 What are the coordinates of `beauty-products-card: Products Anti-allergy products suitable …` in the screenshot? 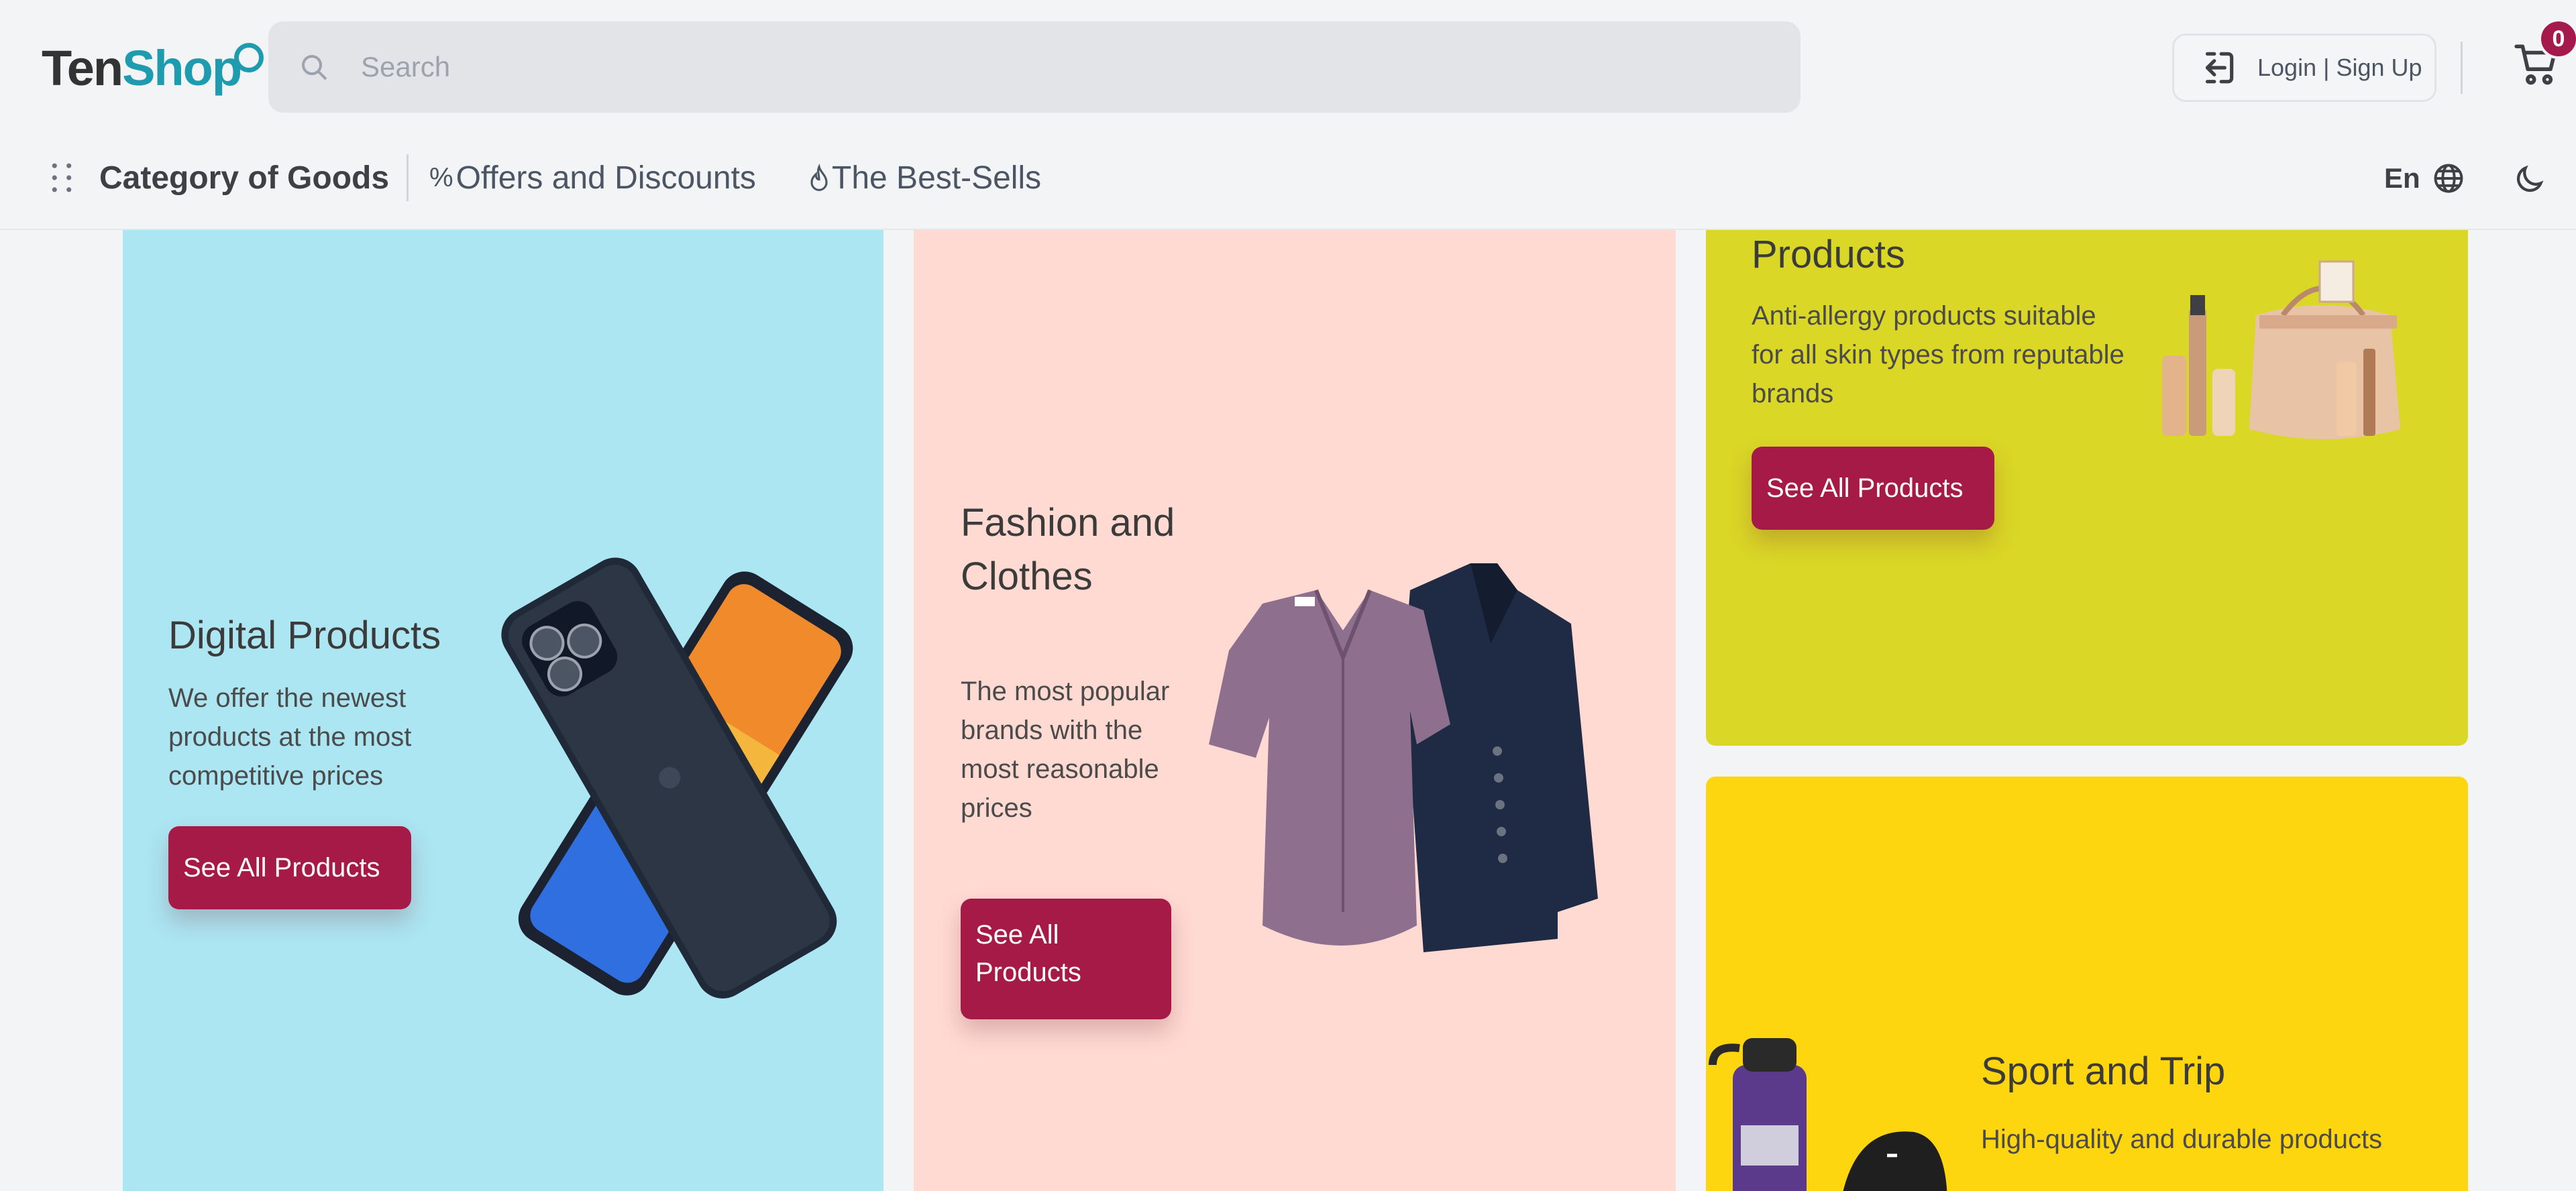 It's located at (2087, 473).